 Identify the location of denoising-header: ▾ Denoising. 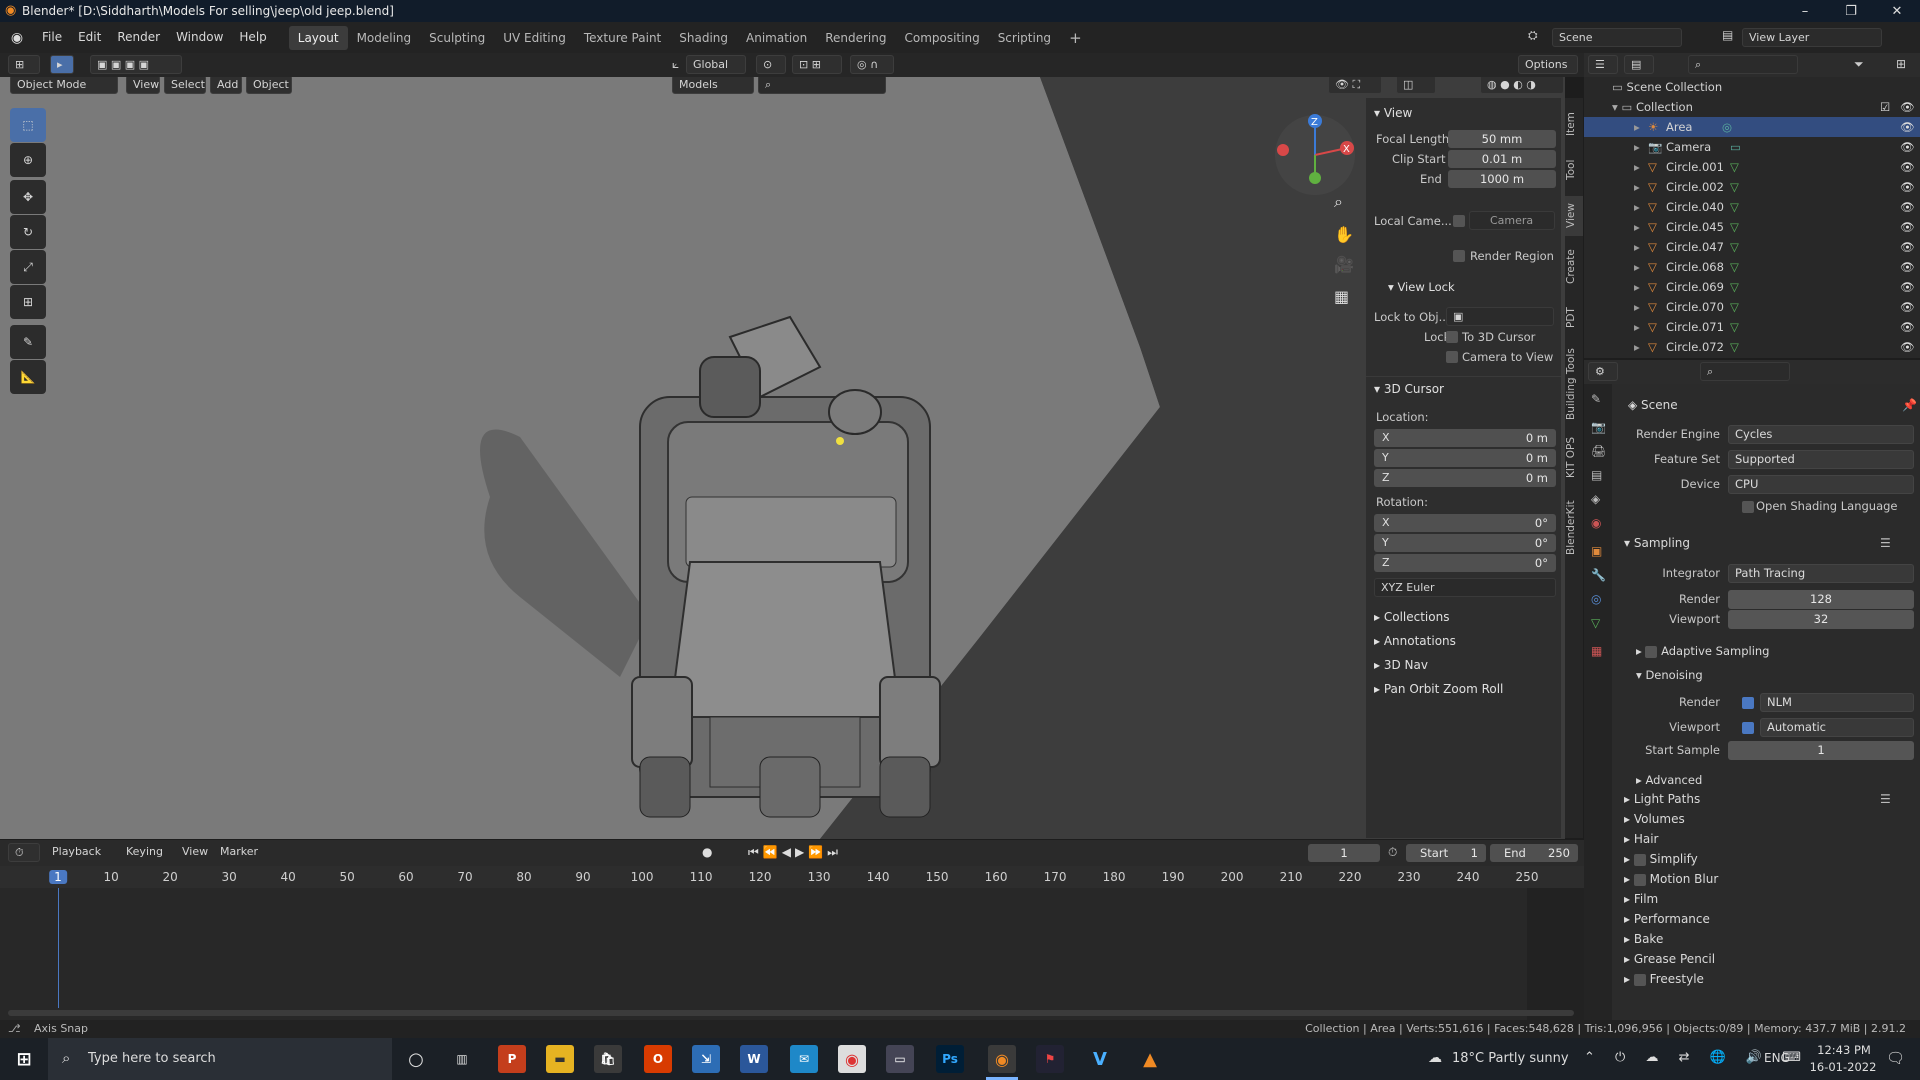
(1669, 675).